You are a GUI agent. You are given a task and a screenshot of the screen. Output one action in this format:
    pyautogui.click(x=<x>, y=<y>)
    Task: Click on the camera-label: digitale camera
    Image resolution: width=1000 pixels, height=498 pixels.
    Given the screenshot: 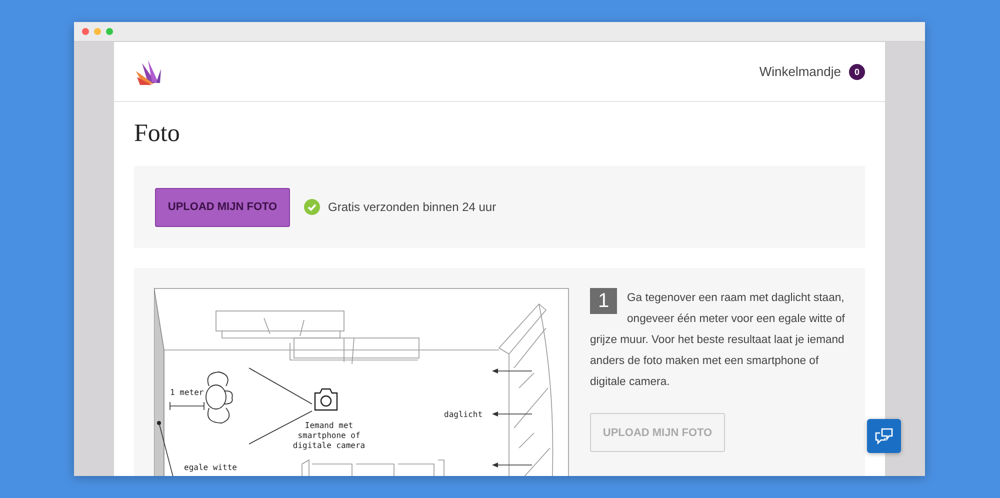 What is the action you would take?
    pyautogui.click(x=329, y=445)
    